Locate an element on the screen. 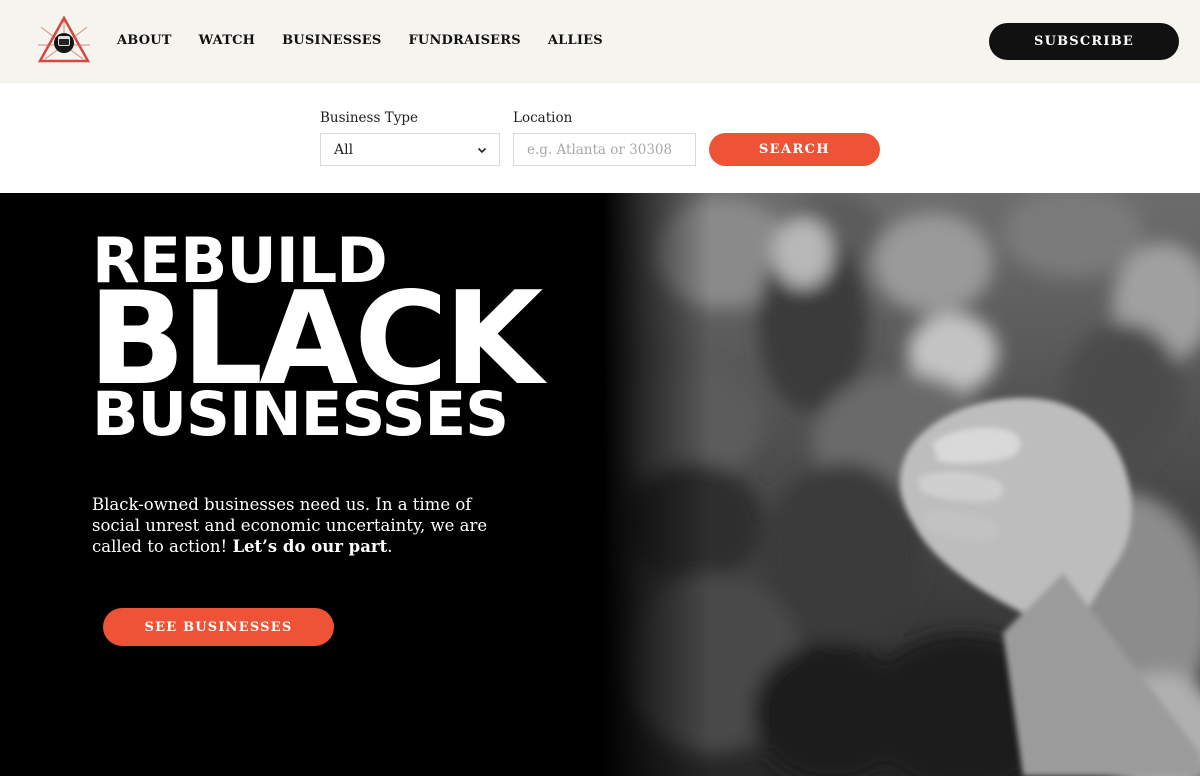  headline-businesses: BUSINESSES is located at coordinates (300, 414).